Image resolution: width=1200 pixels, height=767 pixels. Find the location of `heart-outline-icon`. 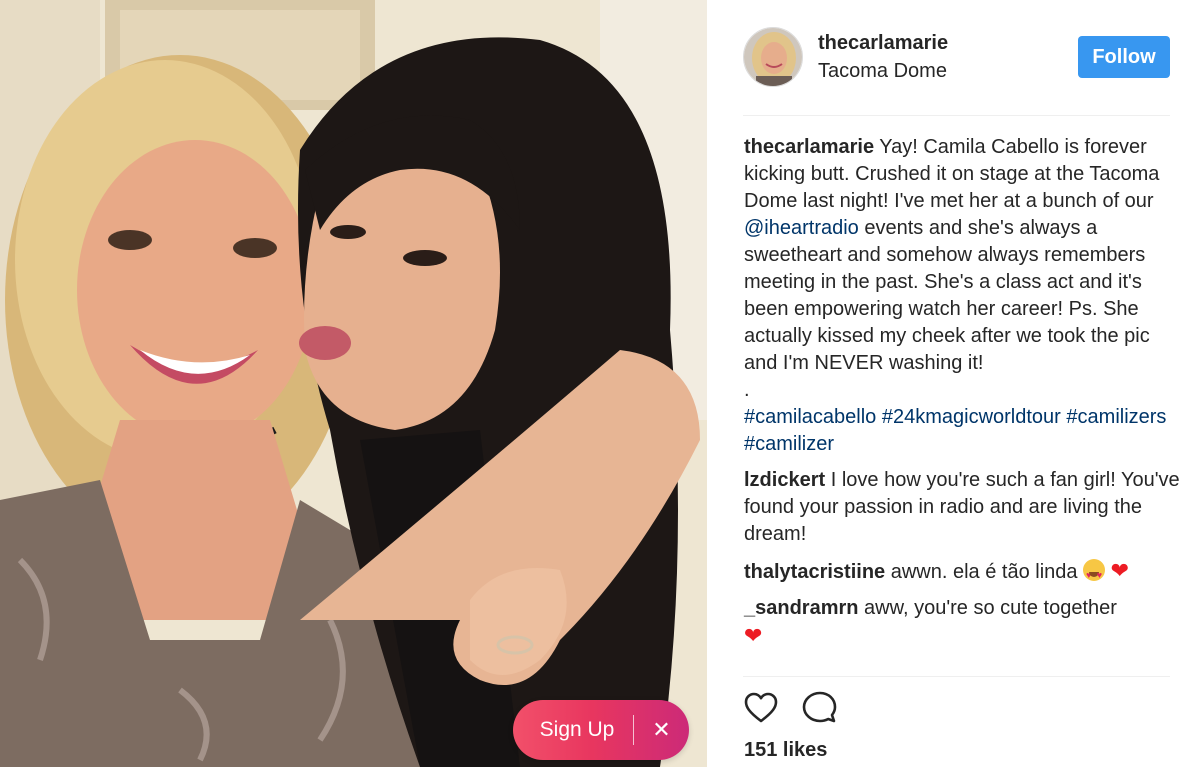

heart-outline-icon is located at coordinates (761, 708).